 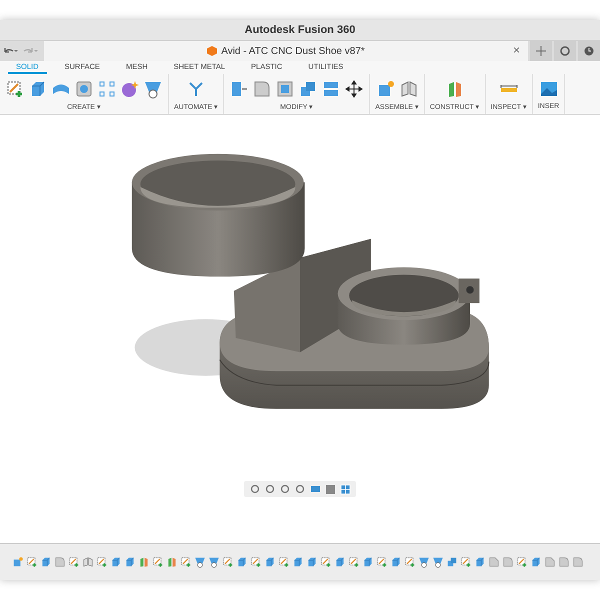 I want to click on clock-button, so click(x=589, y=51).